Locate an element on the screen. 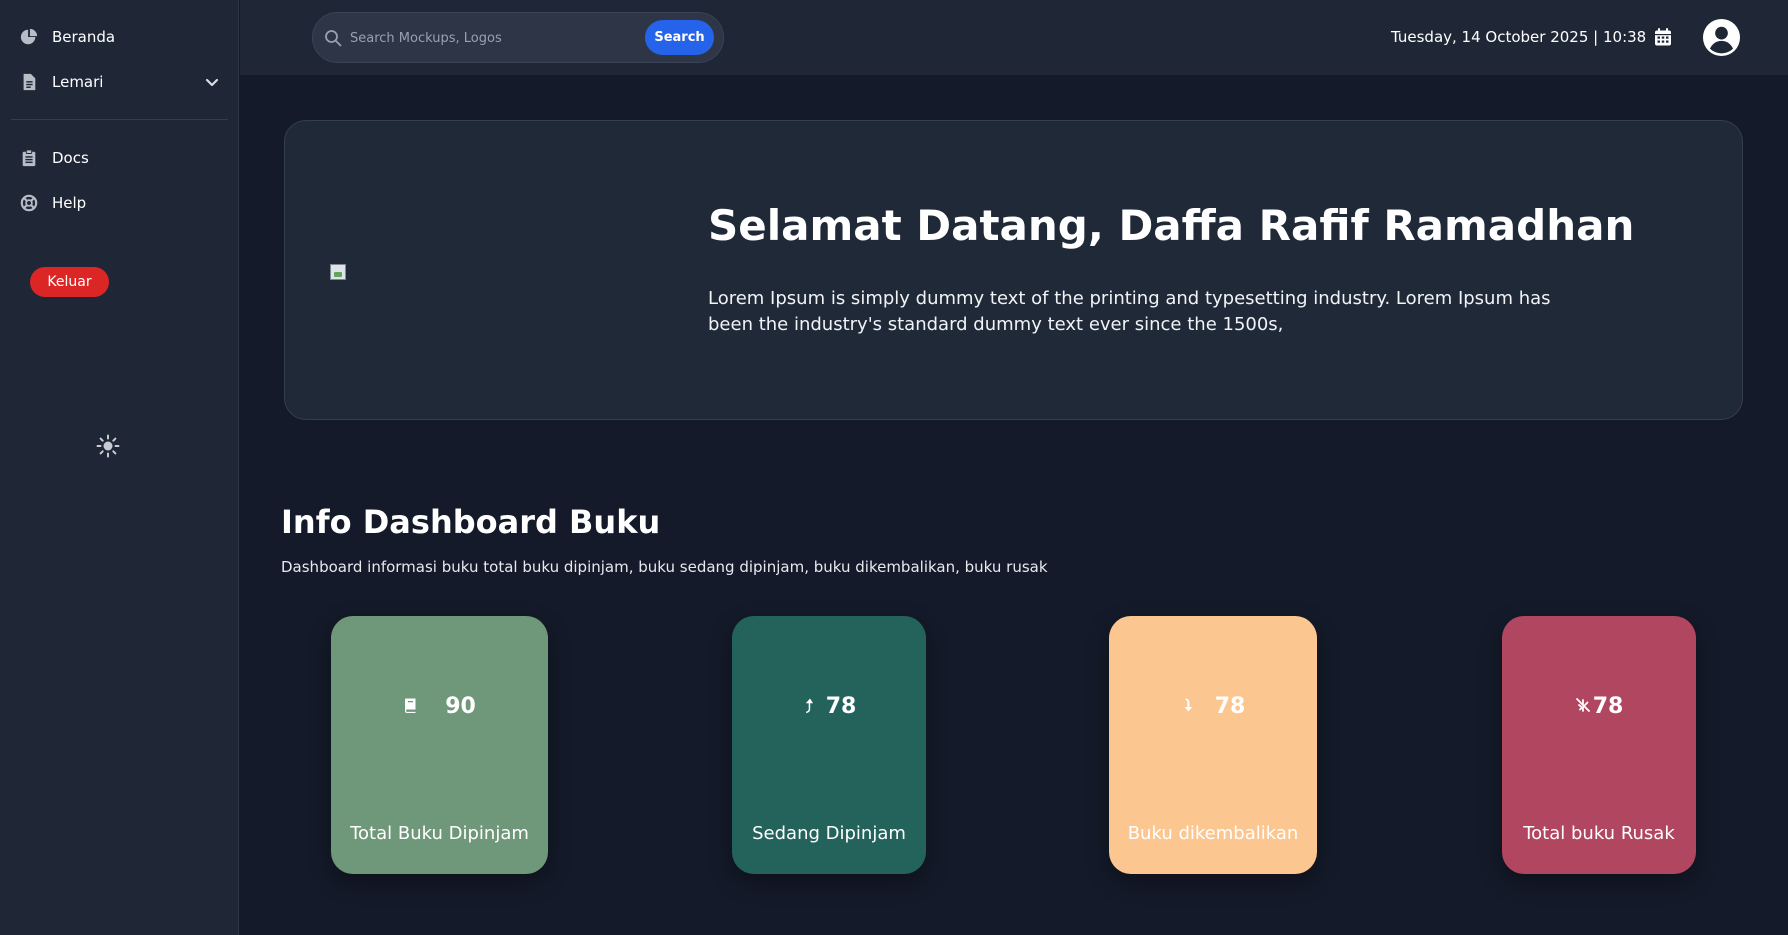  sidebar-item-label: Beranda is located at coordinates (84, 37).